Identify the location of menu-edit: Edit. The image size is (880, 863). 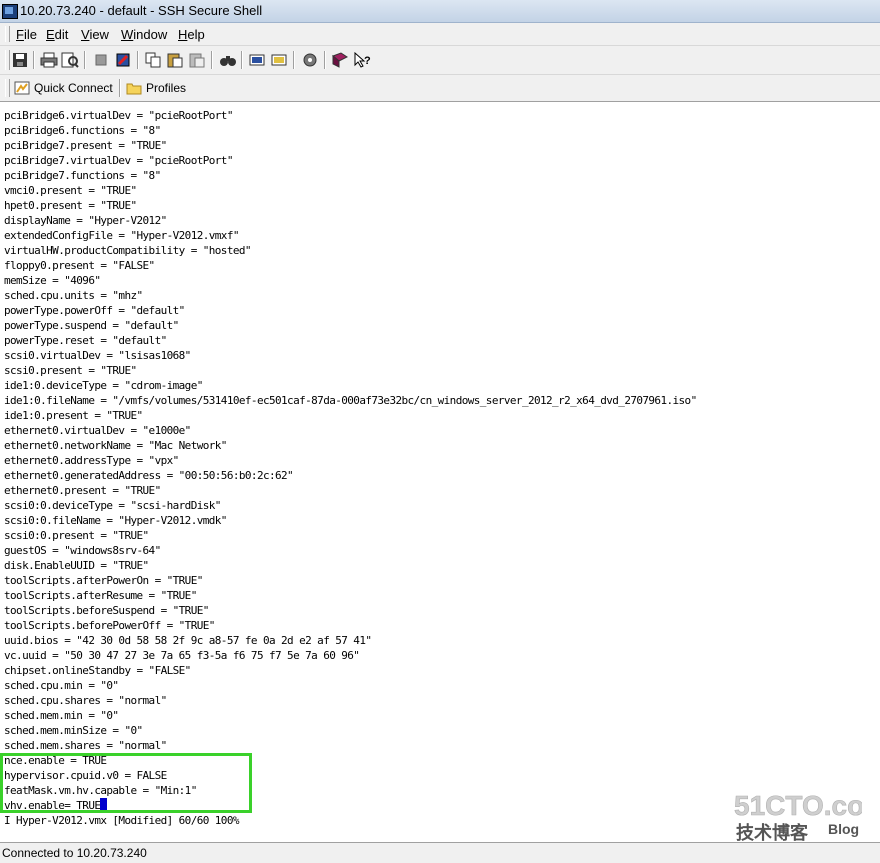
(57, 34).